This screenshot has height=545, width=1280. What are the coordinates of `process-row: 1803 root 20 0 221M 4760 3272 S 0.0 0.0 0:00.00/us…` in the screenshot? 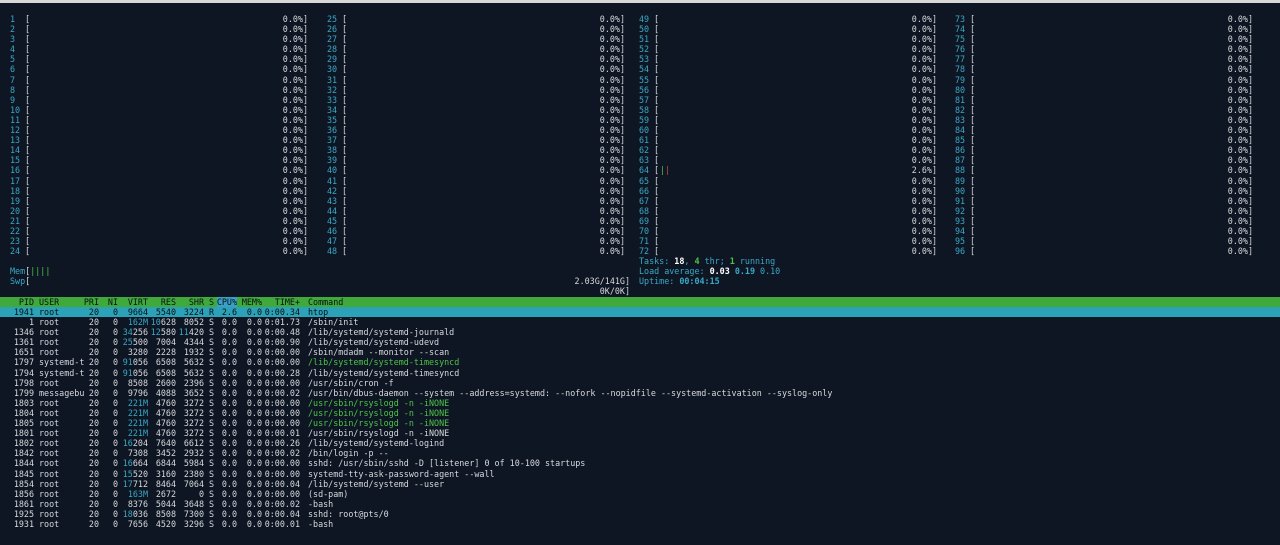 It's located at (640, 403).